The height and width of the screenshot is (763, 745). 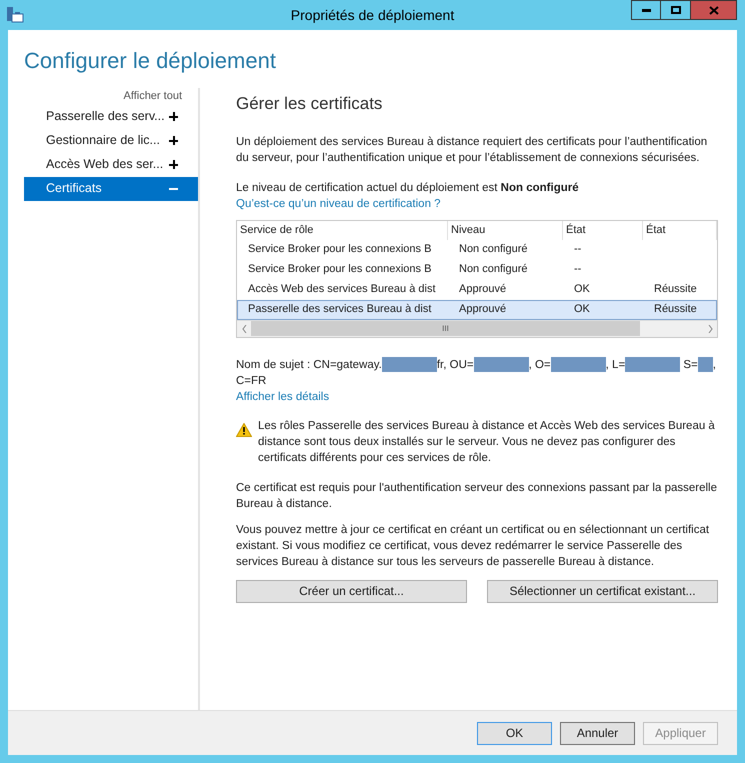 I want to click on close-icon, so click(x=713, y=10).